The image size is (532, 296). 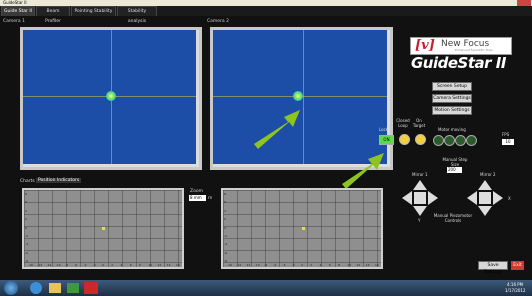 What do you see at coordinates (248, 265) in the screenshot?
I see `x-tick-label: -12` at bounding box center [248, 265].